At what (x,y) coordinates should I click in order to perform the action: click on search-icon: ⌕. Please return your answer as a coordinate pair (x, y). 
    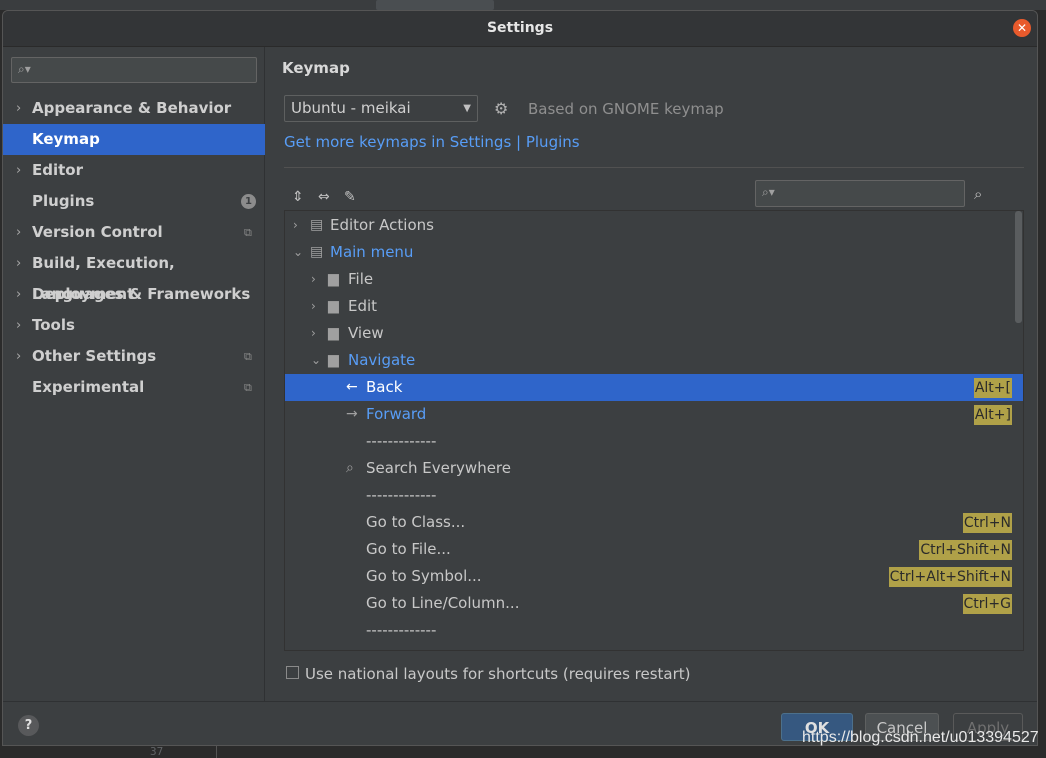
    Looking at the image, I should click on (350, 468).